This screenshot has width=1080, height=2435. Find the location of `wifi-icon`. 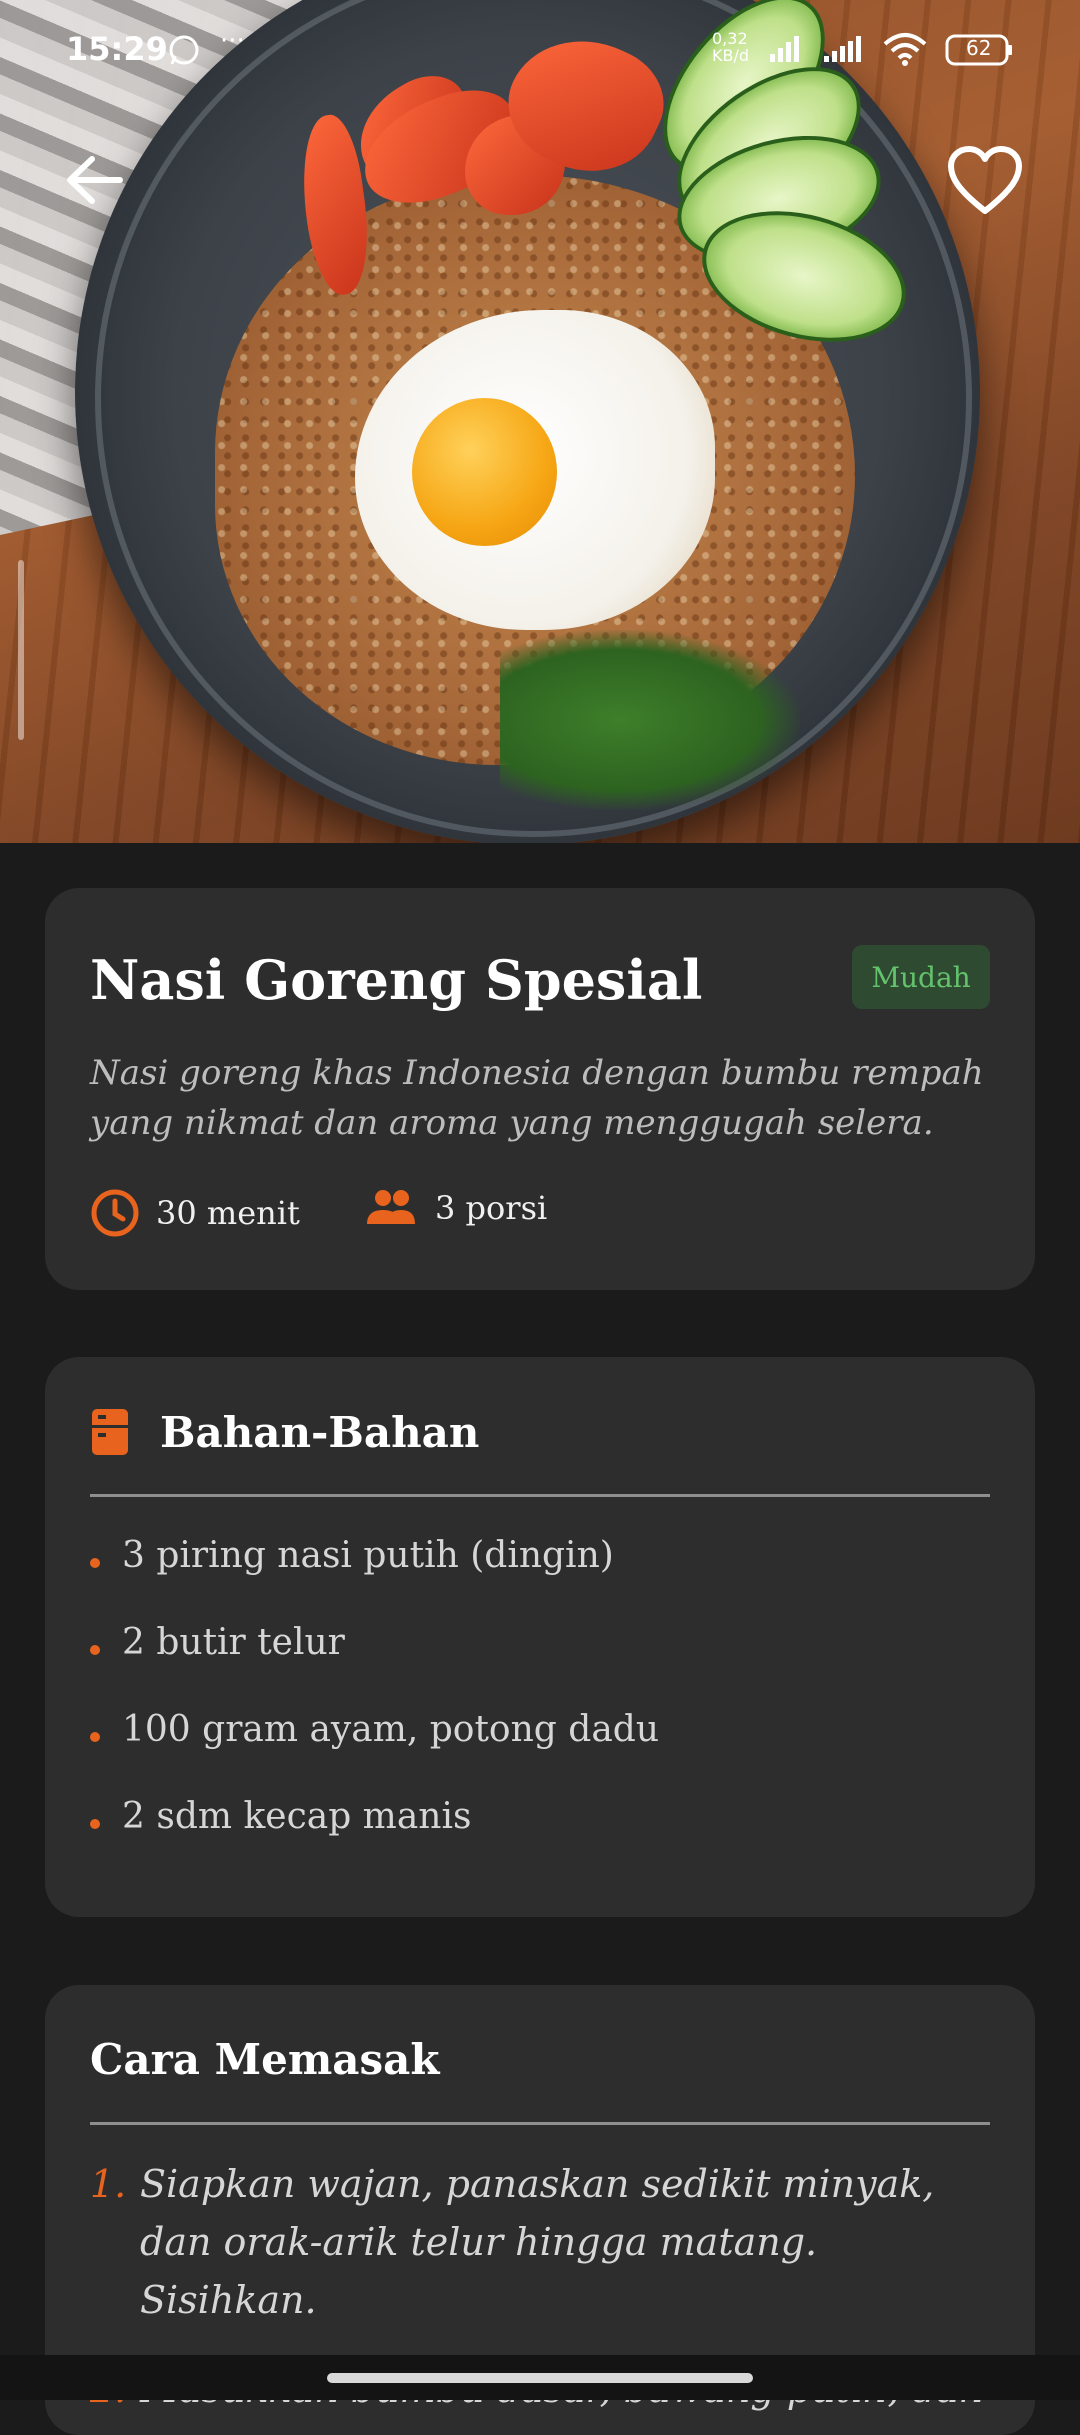

wifi-icon is located at coordinates (905, 52).